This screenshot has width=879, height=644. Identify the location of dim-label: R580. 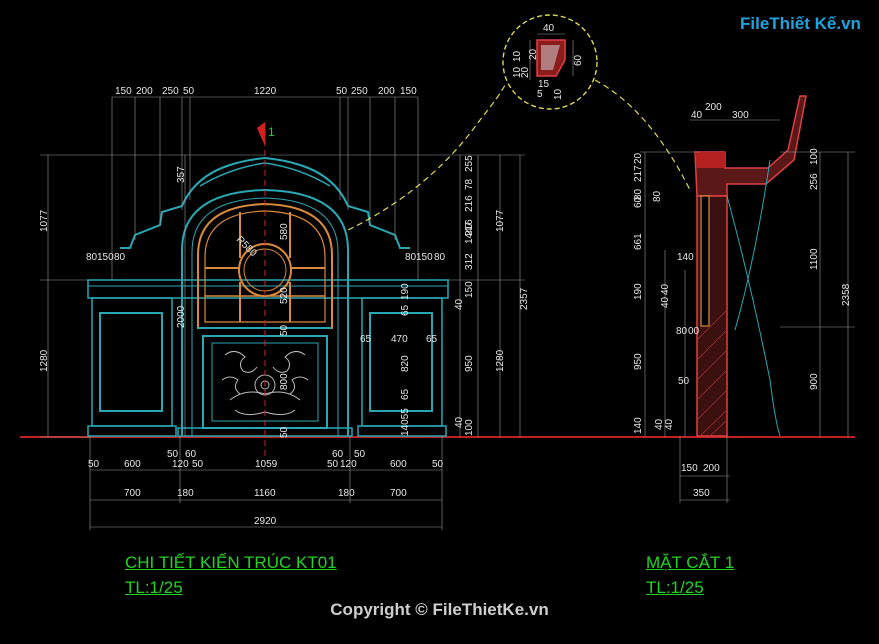
(246, 246).